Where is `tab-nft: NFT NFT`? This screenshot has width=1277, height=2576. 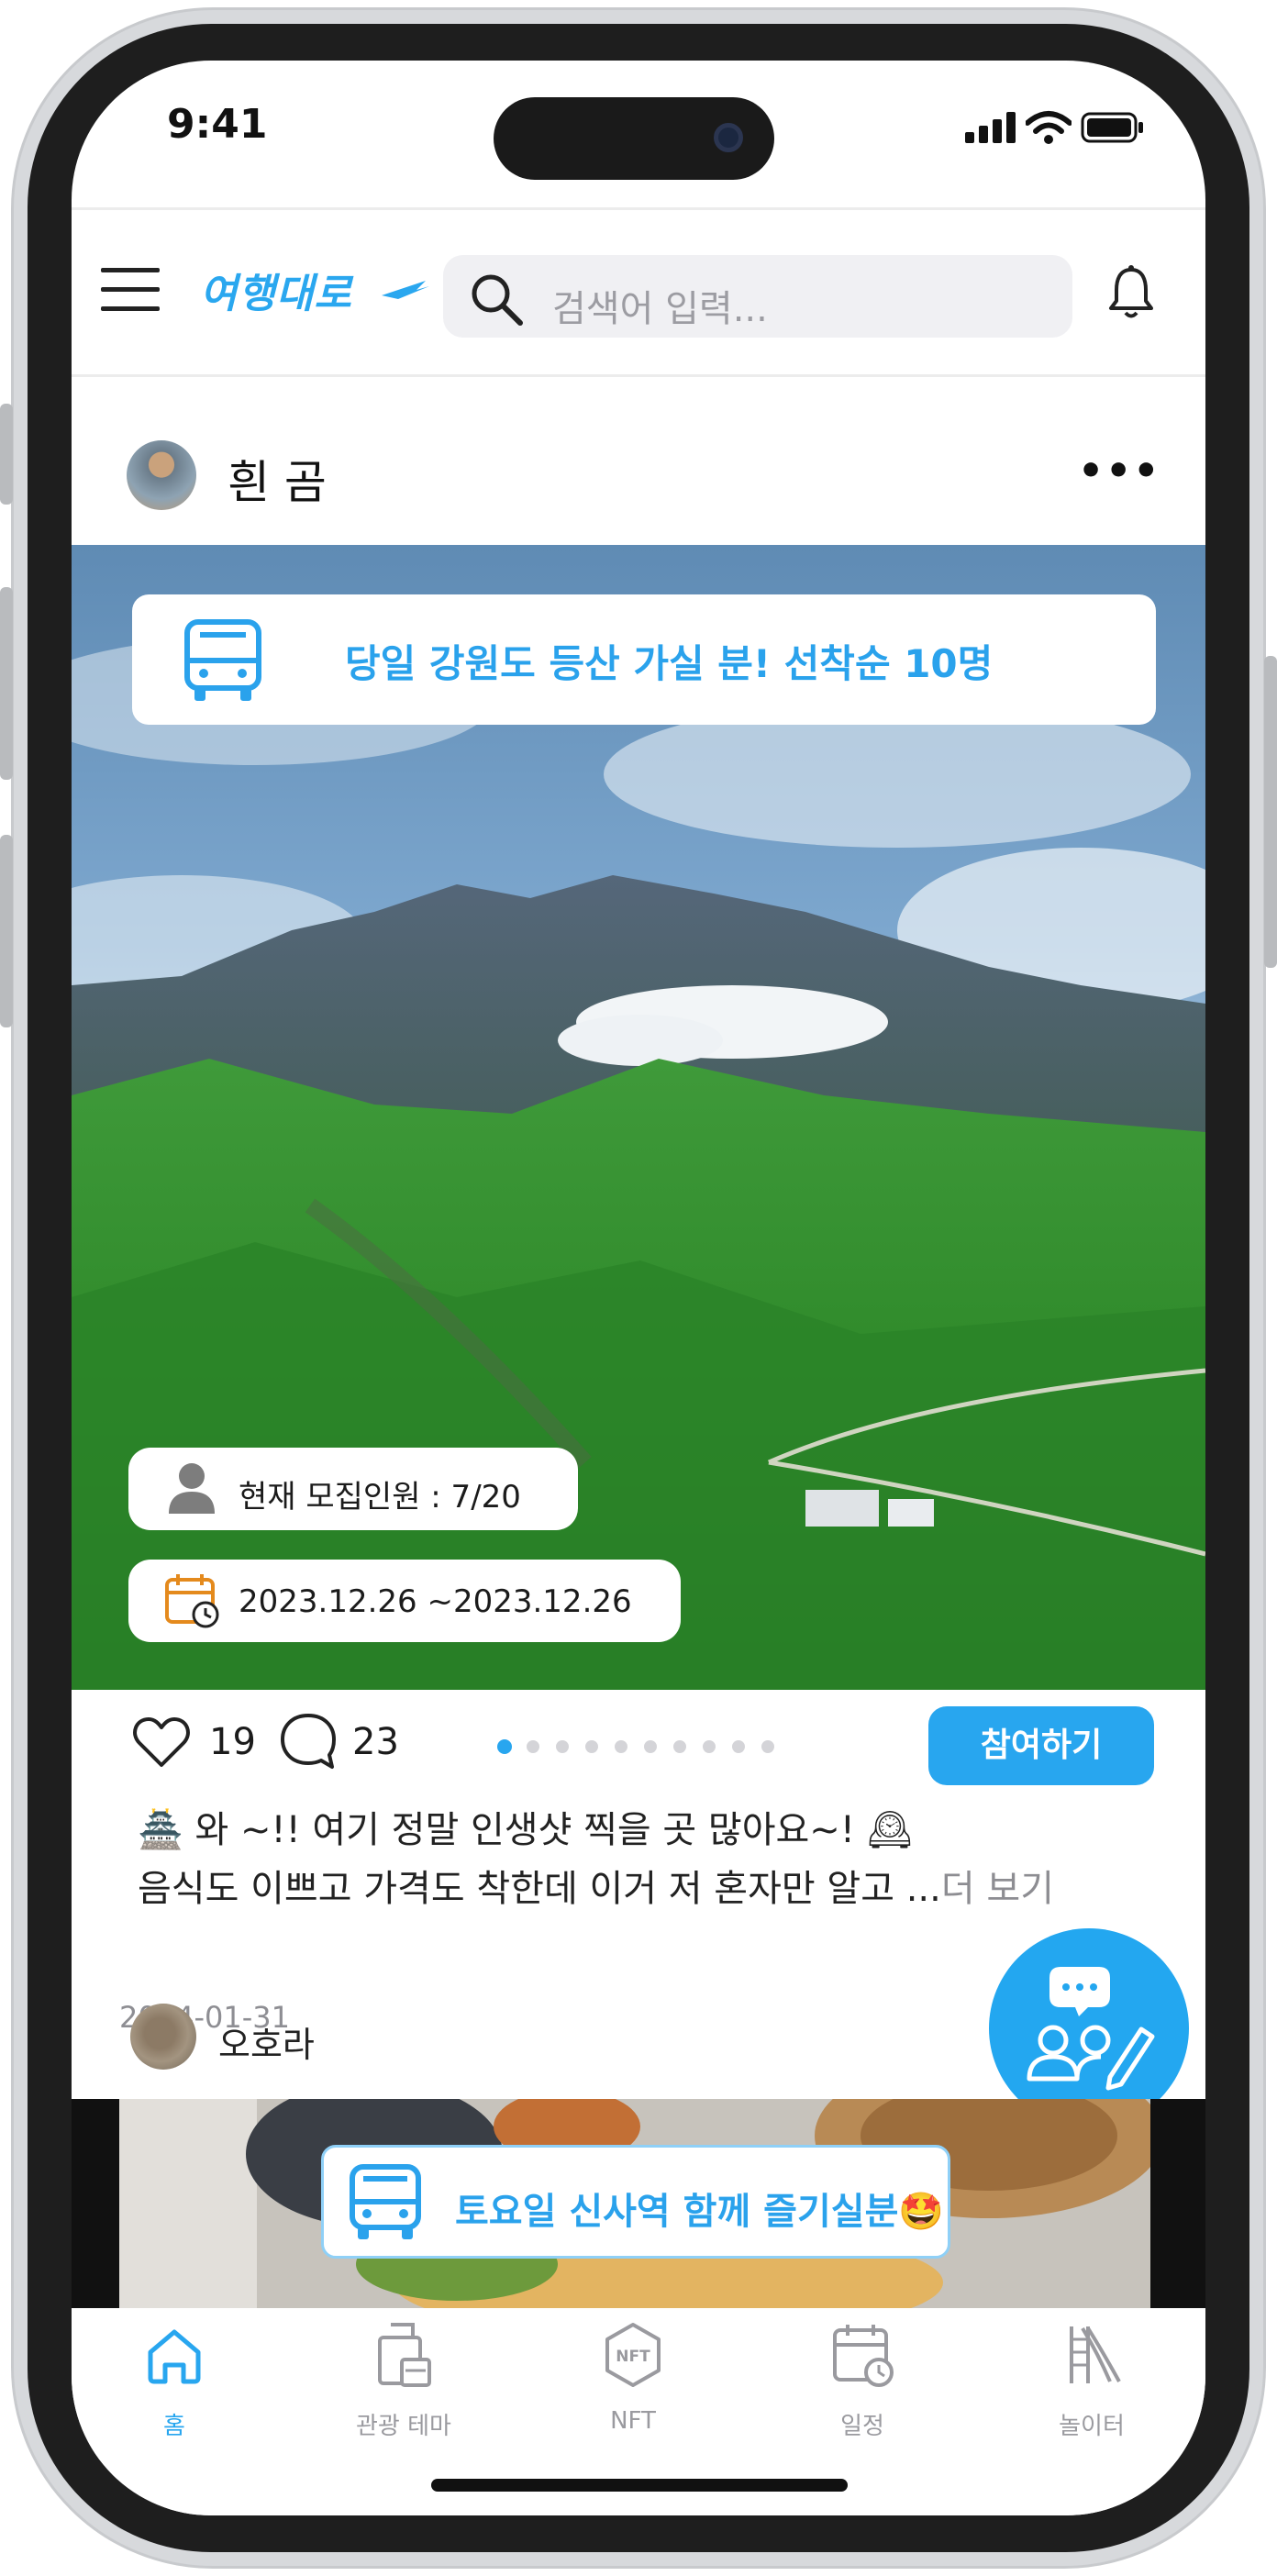 tab-nft: NFT NFT is located at coordinates (633, 2383).